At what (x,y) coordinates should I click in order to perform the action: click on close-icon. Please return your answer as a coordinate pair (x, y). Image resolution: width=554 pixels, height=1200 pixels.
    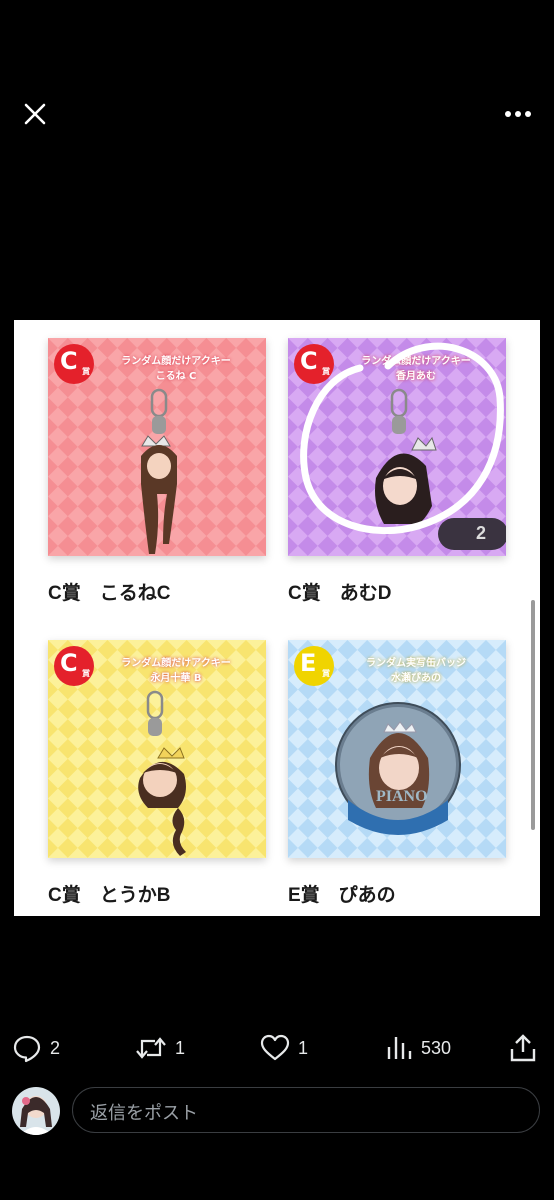
    Looking at the image, I should click on (35, 114).